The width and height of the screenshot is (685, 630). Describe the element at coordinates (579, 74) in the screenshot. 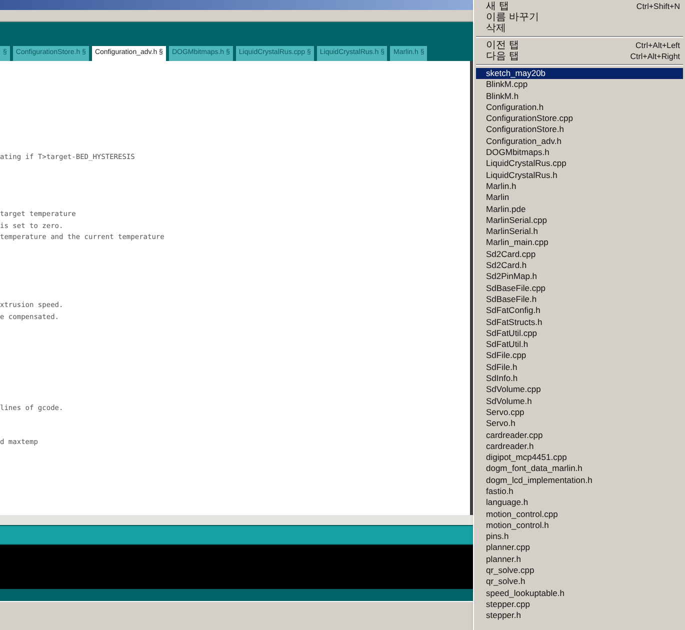

I see `menu-item: sketch_may20b` at that location.